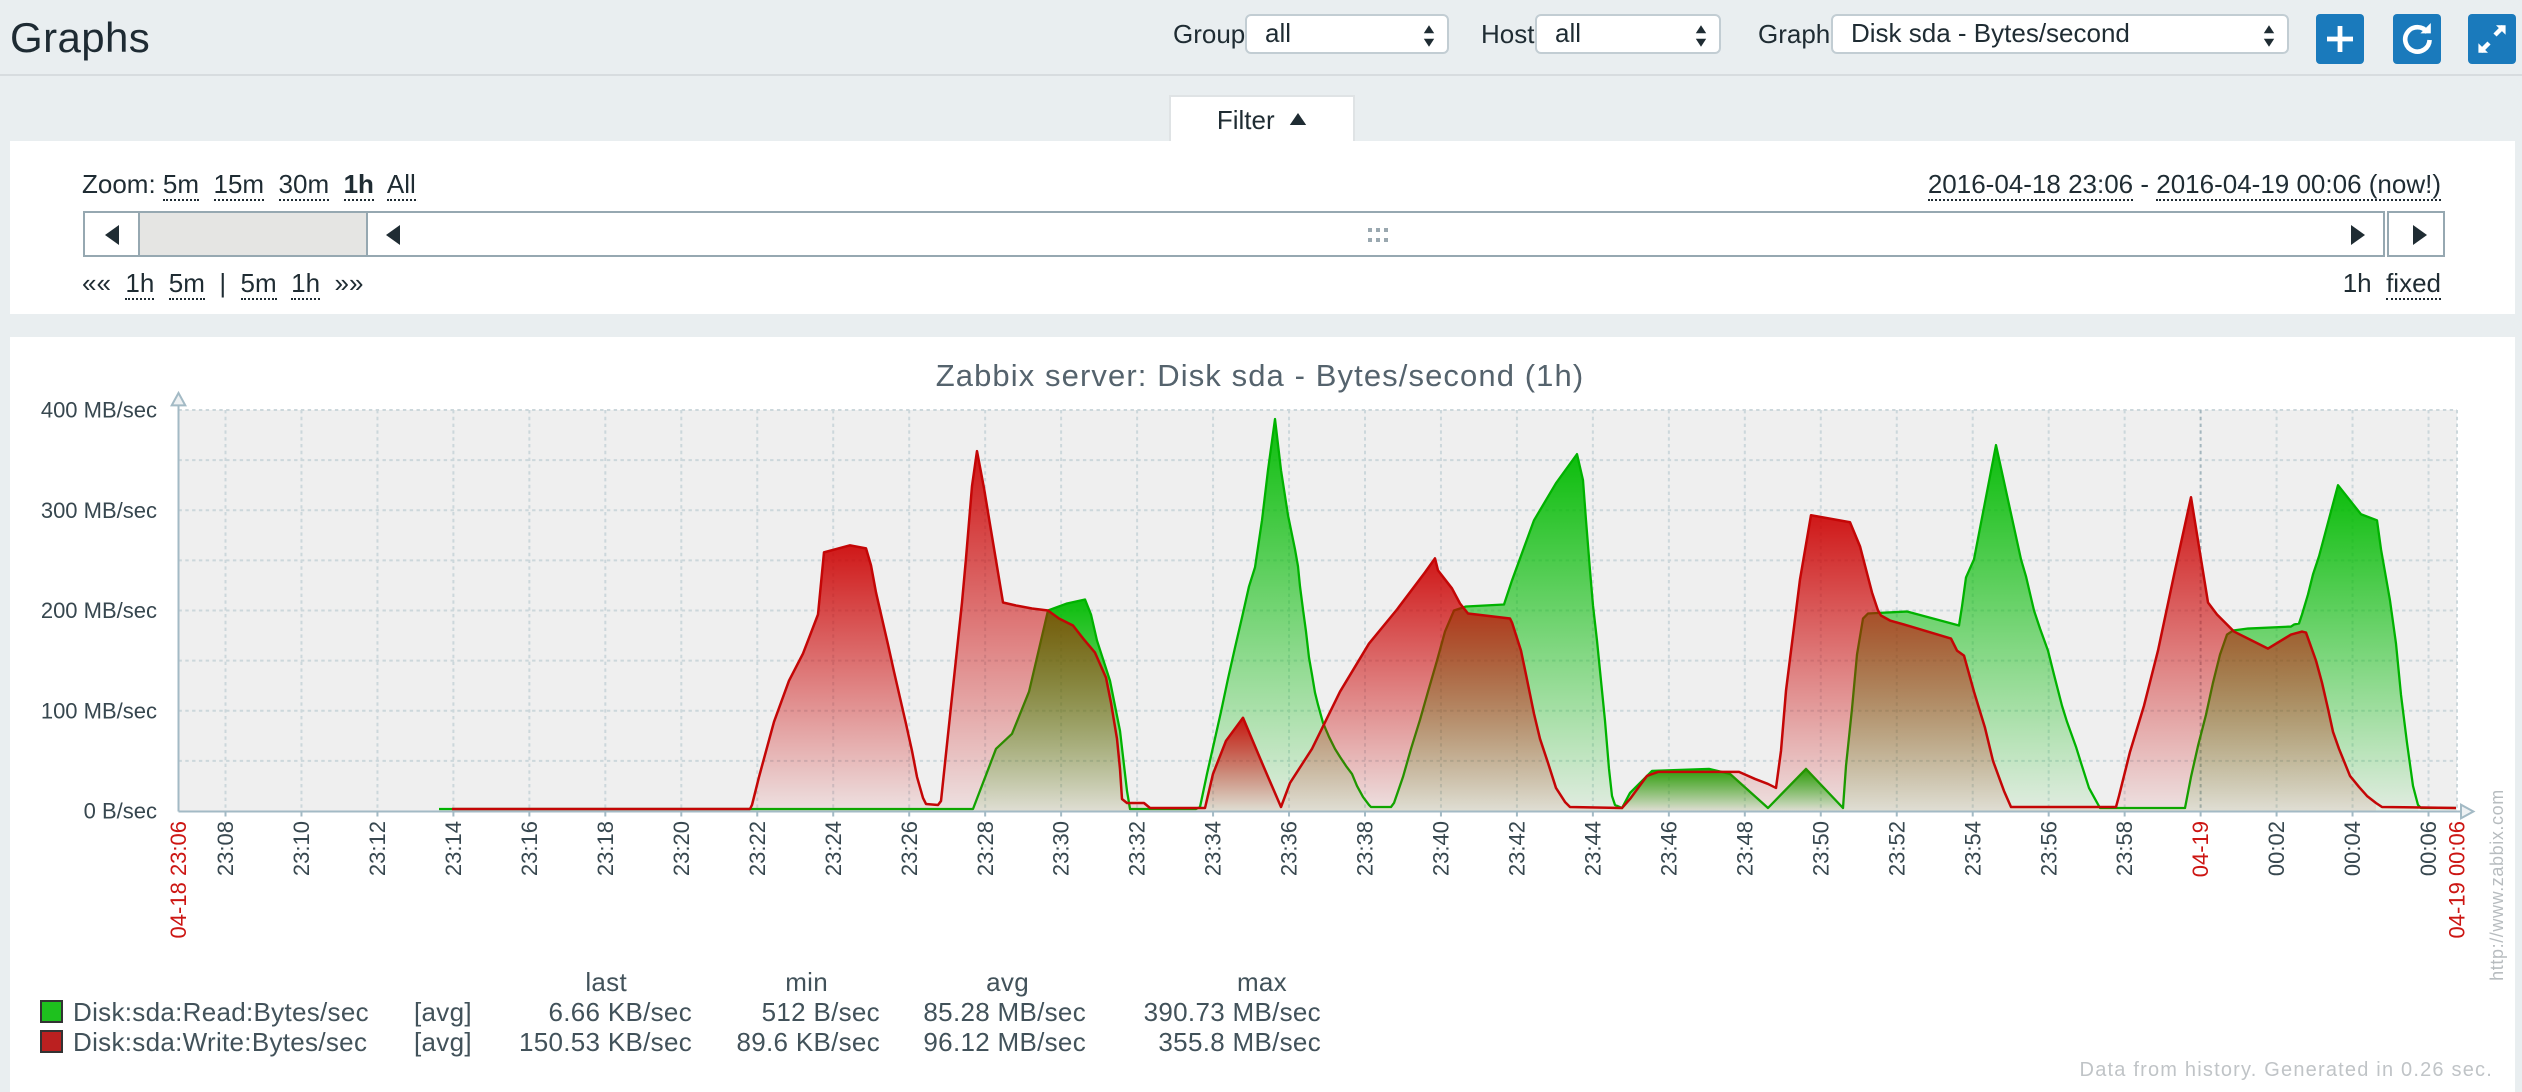  What do you see at coordinates (2428, 848) in the screenshot?
I see `svg-text: 00:06` at bounding box center [2428, 848].